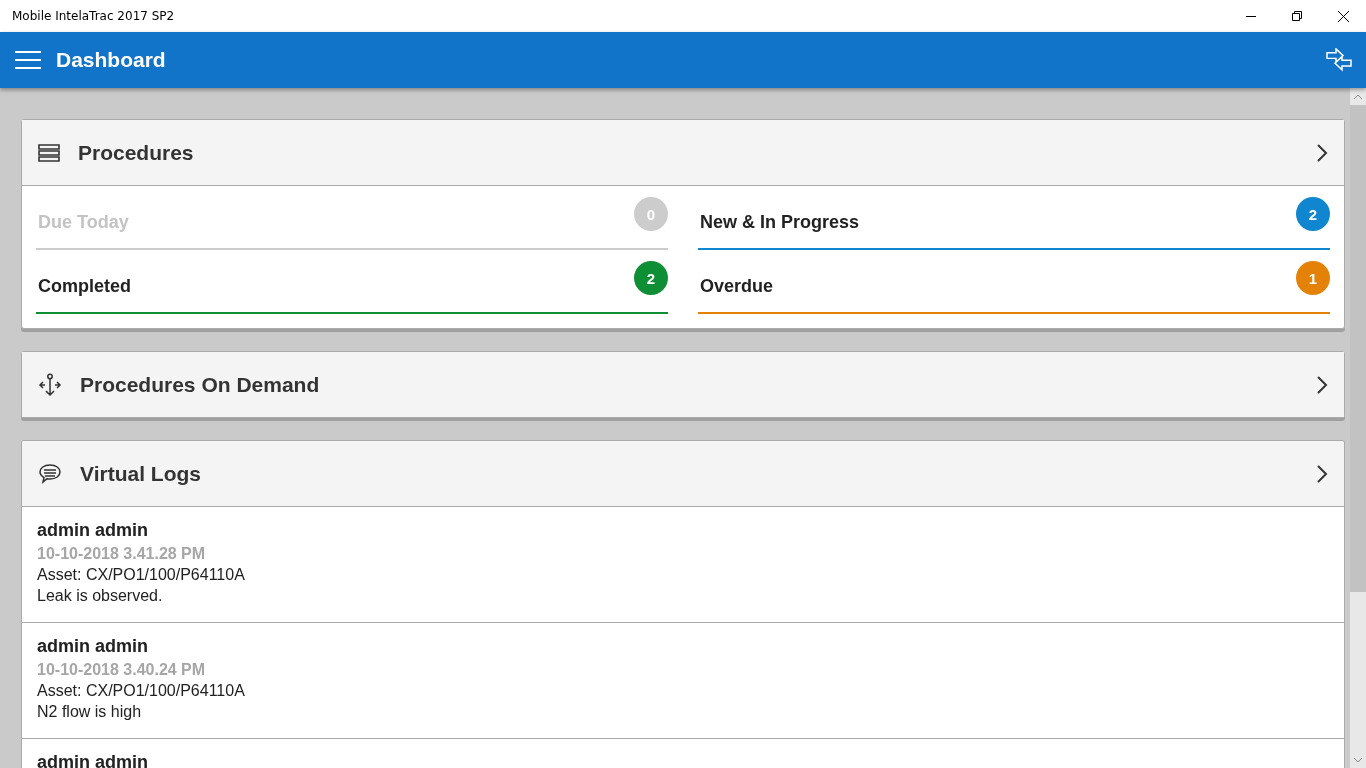  I want to click on log-timestamp: 10-10-2018 3.41.28 PM, so click(122, 554).